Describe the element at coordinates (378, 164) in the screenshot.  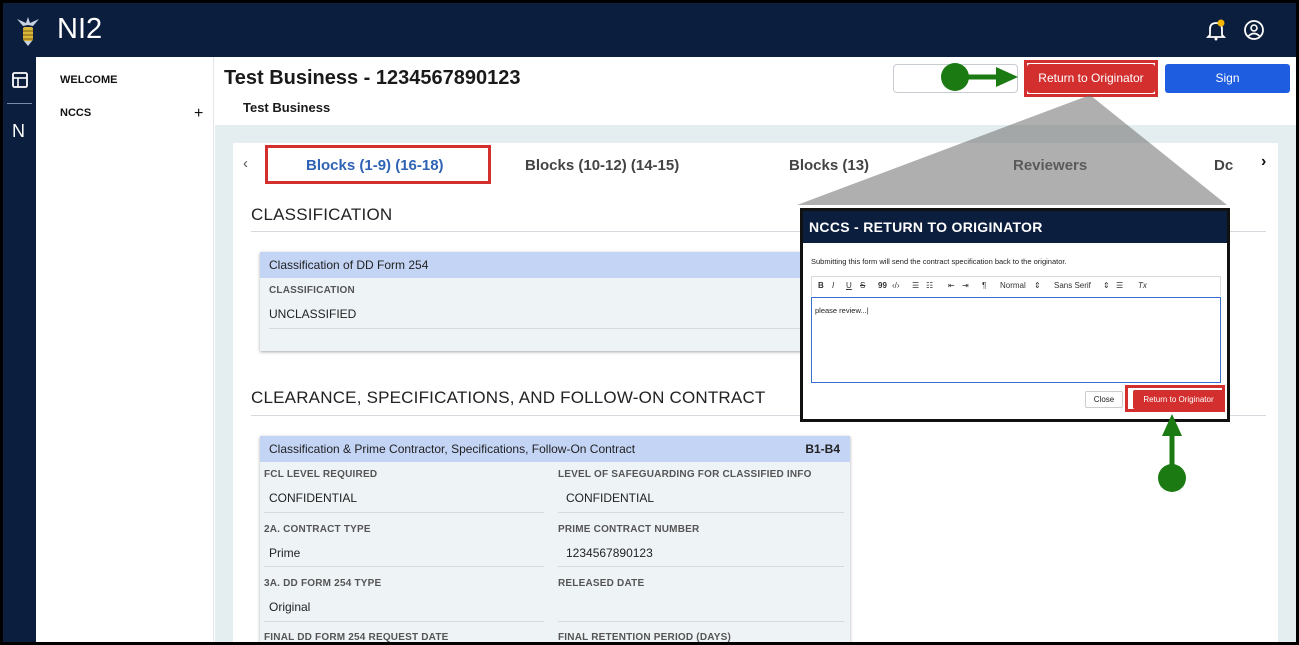
I see `annotation-highlight-tab` at that location.